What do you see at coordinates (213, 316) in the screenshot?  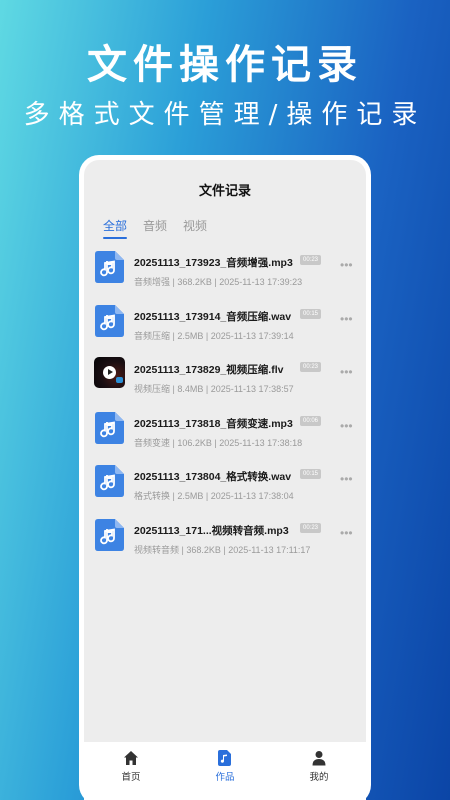 I see `file-name: 20251113_173914_音频压缩.wav` at bounding box center [213, 316].